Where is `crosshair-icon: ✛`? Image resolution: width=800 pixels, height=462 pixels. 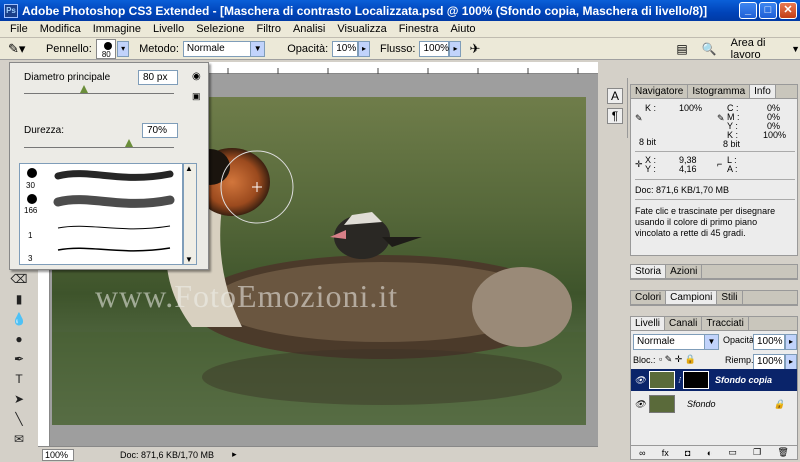 crosshair-icon: ✛ is located at coordinates (639, 164).